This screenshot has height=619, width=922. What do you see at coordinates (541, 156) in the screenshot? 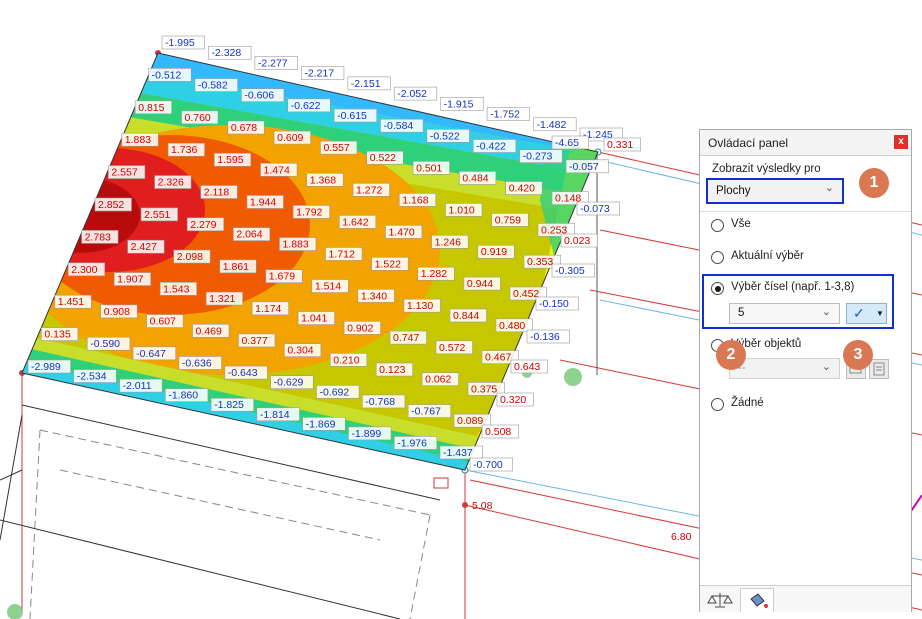
I see `result-label: -0.273` at bounding box center [541, 156].